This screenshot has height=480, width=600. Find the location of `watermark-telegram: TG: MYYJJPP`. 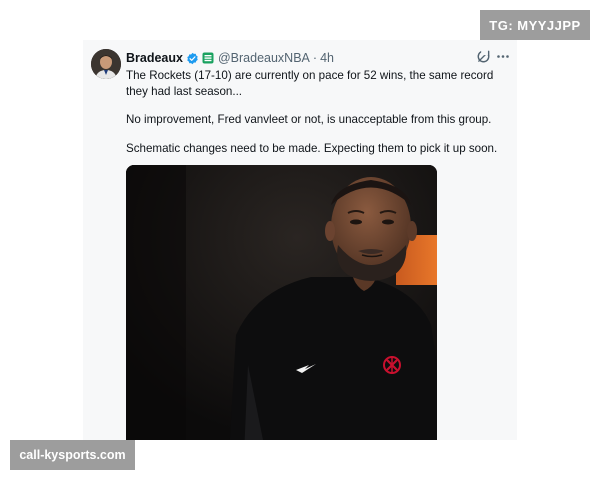

watermark-telegram: TG: MYYJJPP is located at coordinates (535, 25).